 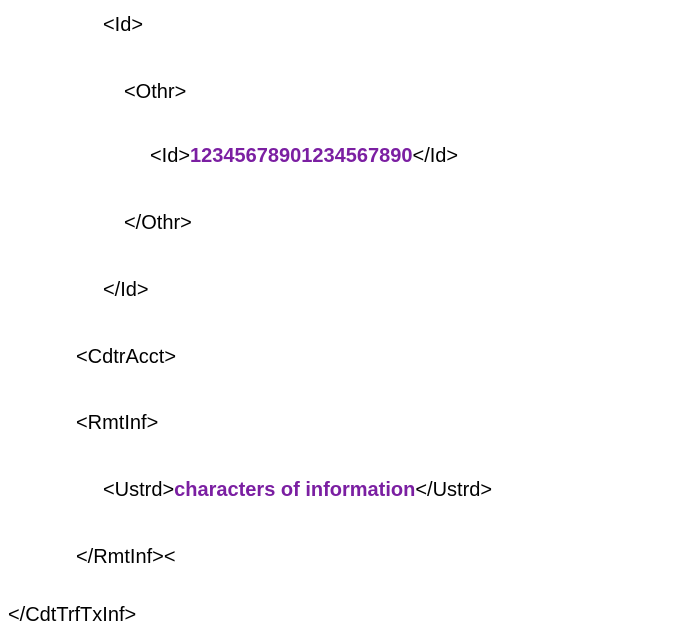 I want to click on tag-othr-close: </Othr>, so click(x=158, y=223).